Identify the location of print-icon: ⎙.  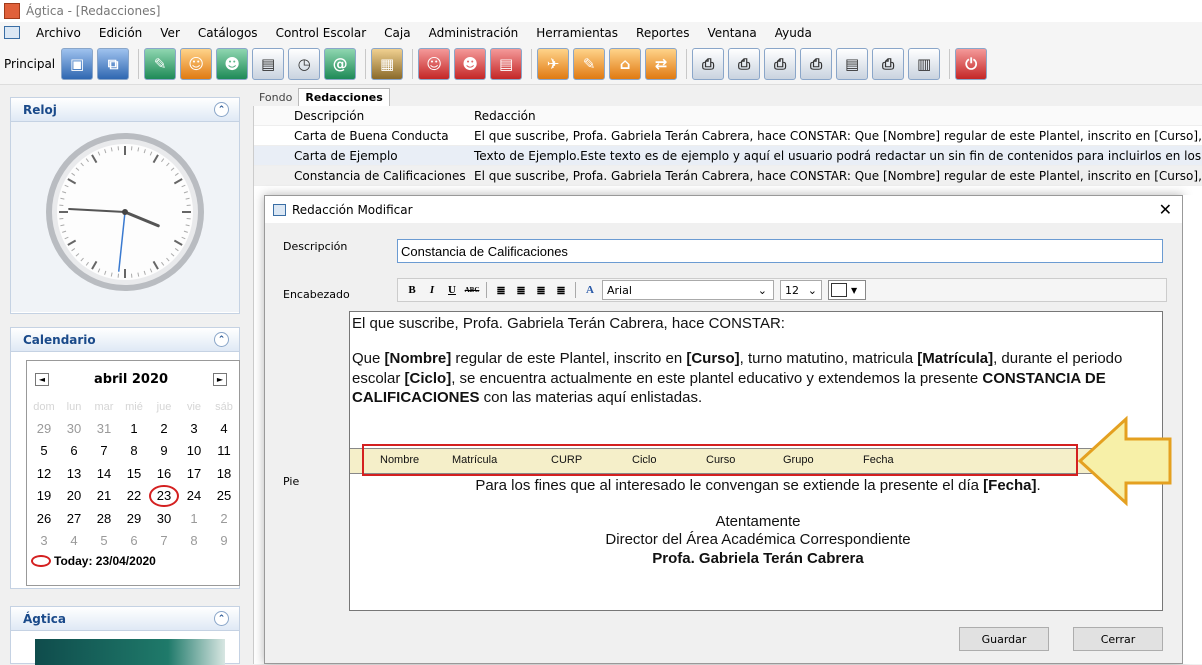
(708, 64).